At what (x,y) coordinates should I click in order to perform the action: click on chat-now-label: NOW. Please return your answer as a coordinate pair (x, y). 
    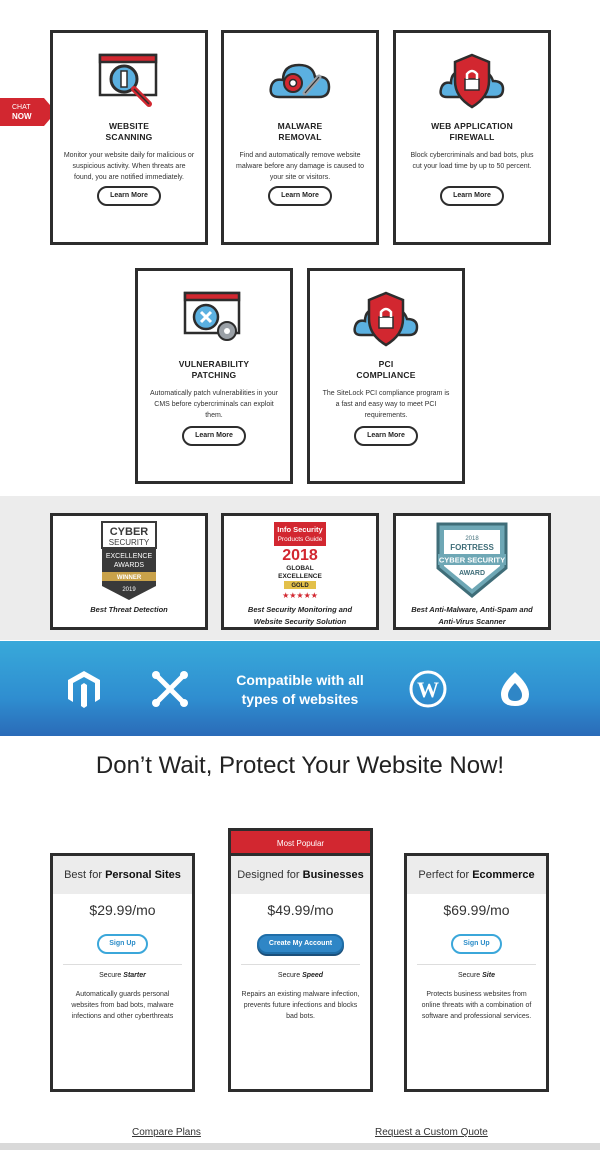
    Looking at the image, I should click on (22, 116).